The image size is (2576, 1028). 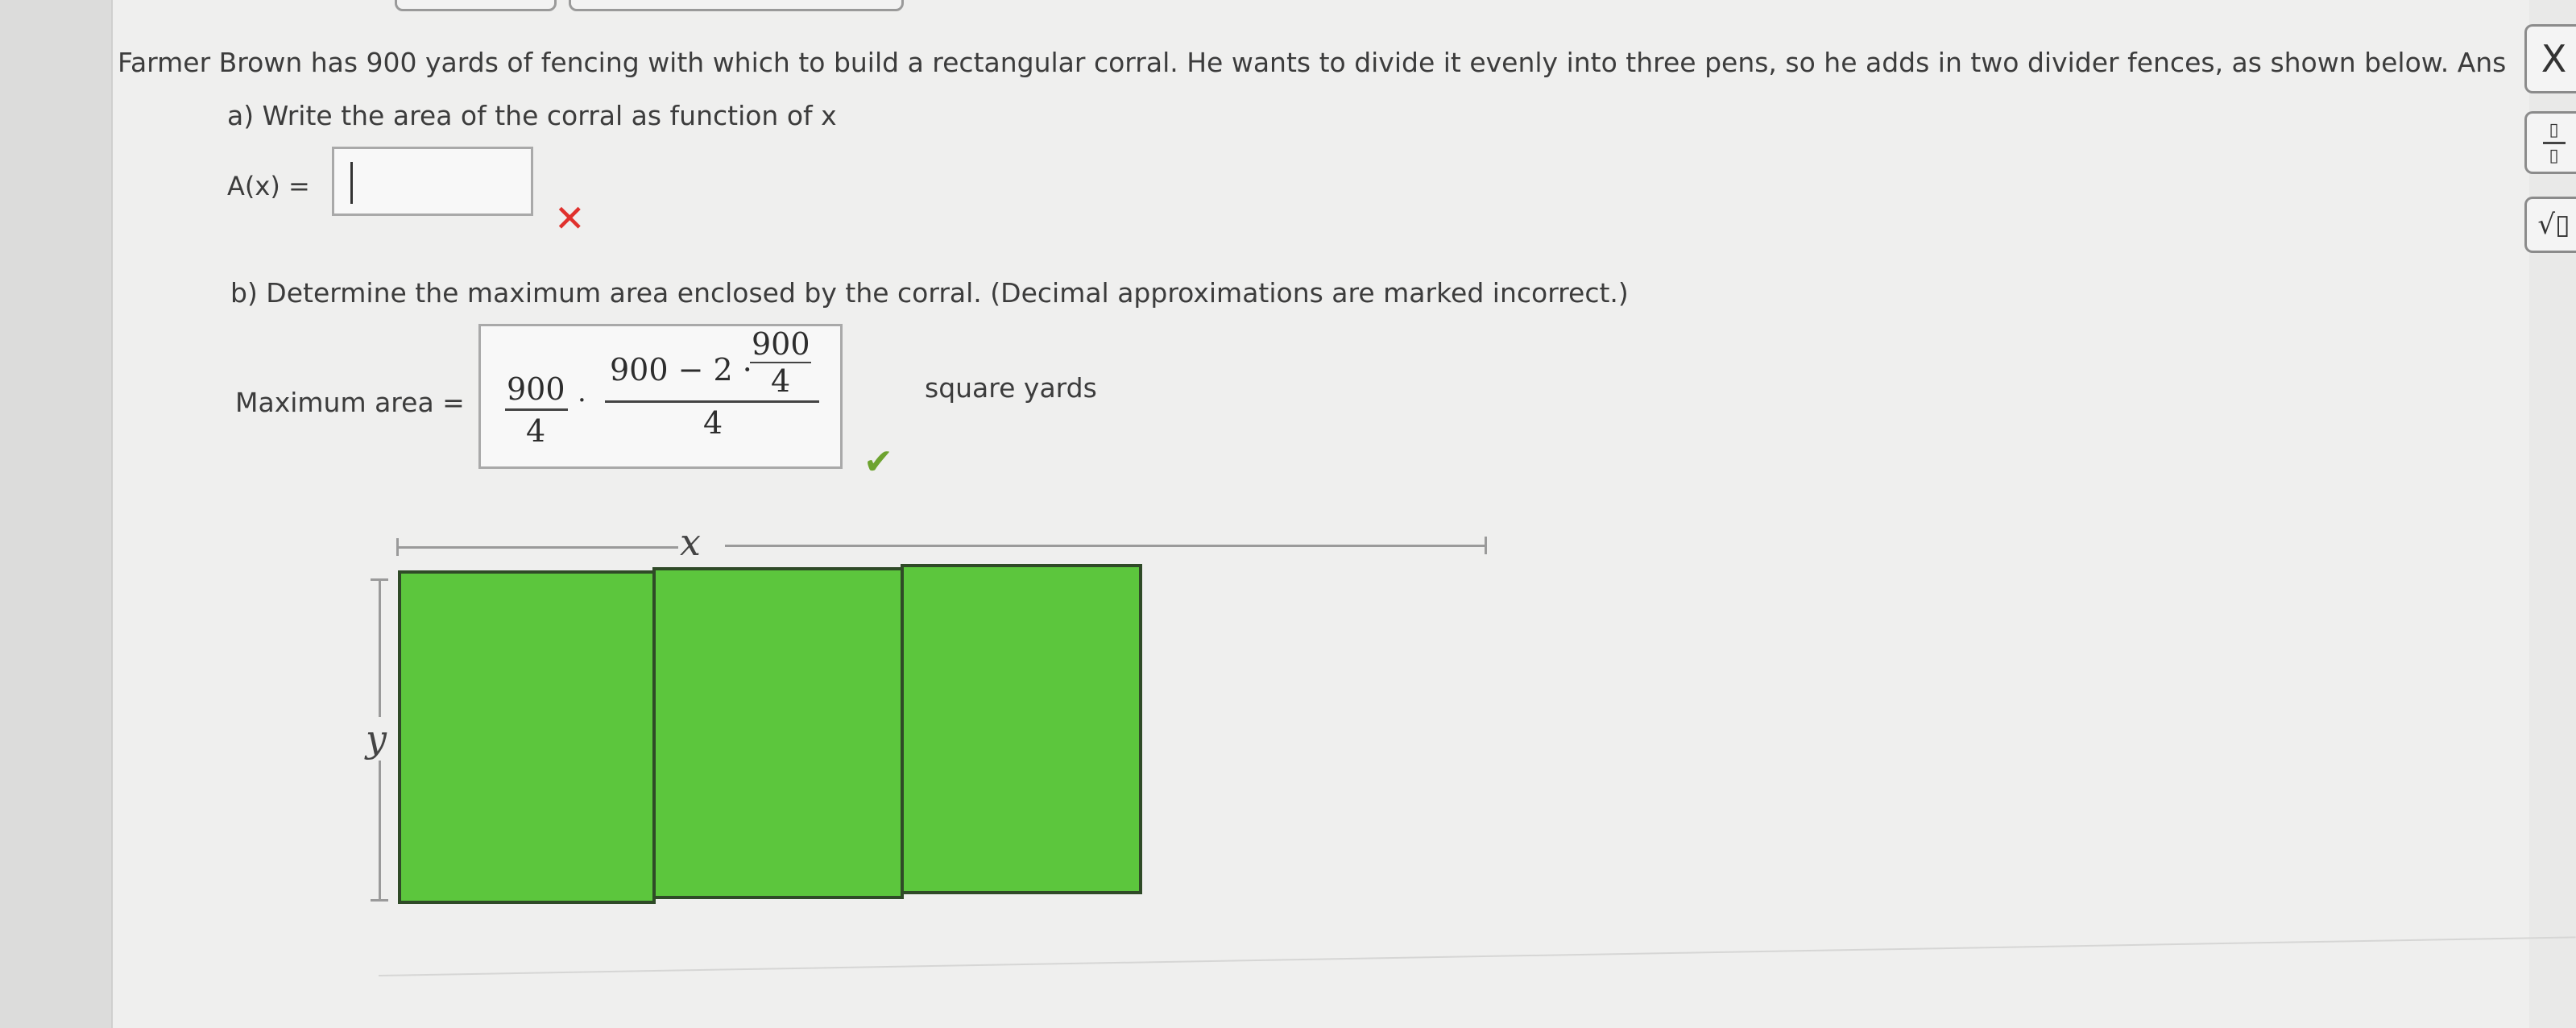 What do you see at coordinates (2554, 156) in the screenshot?
I see `fraction-bottom-icon: ▯` at bounding box center [2554, 156].